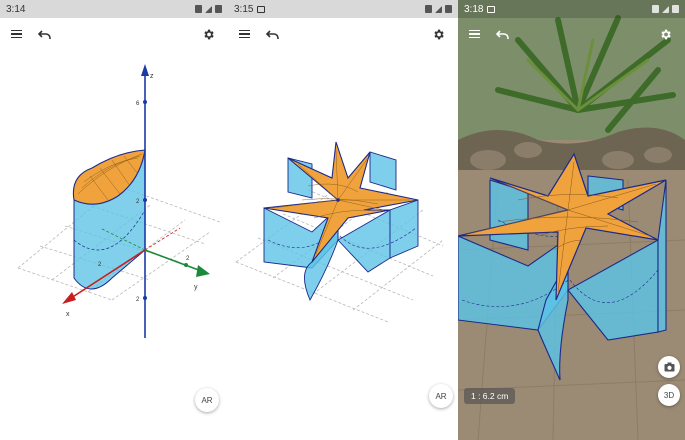 Image resolution: width=685 pixels, height=440 pixels. What do you see at coordinates (68, 314) in the screenshot?
I see `x-axis-label: x` at bounding box center [68, 314].